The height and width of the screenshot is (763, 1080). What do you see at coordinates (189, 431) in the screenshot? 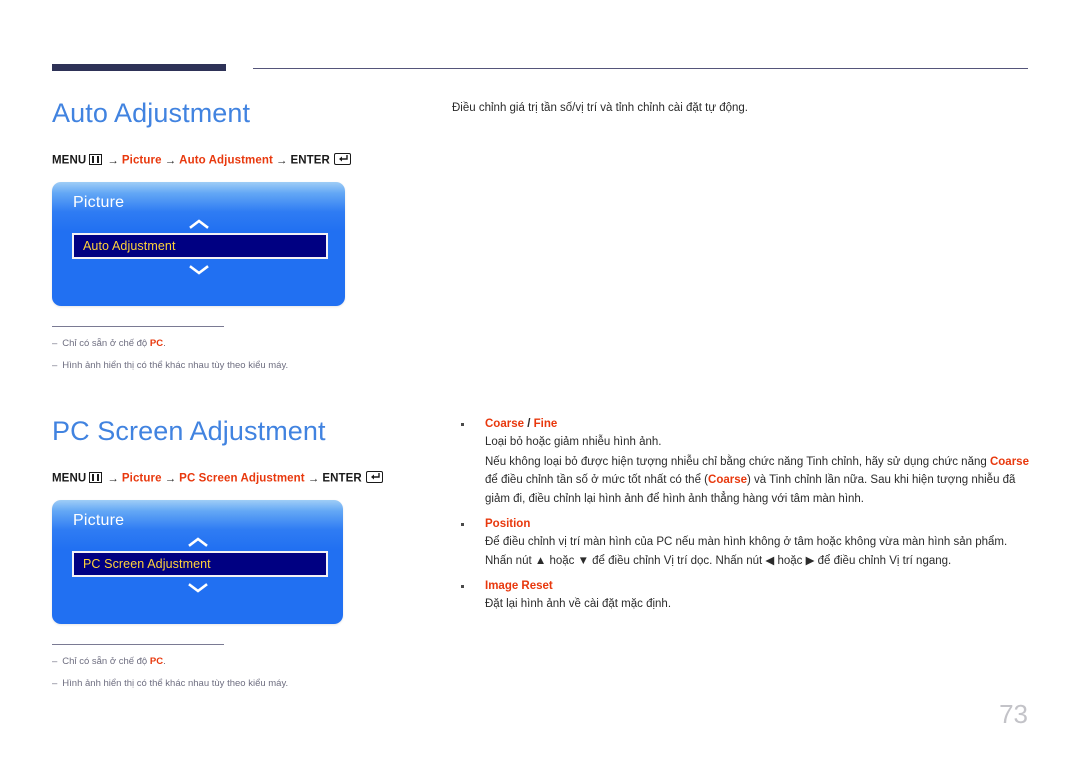
I see `section-title-pc-screen-adjustment: PC Screen Adjustment` at bounding box center [189, 431].